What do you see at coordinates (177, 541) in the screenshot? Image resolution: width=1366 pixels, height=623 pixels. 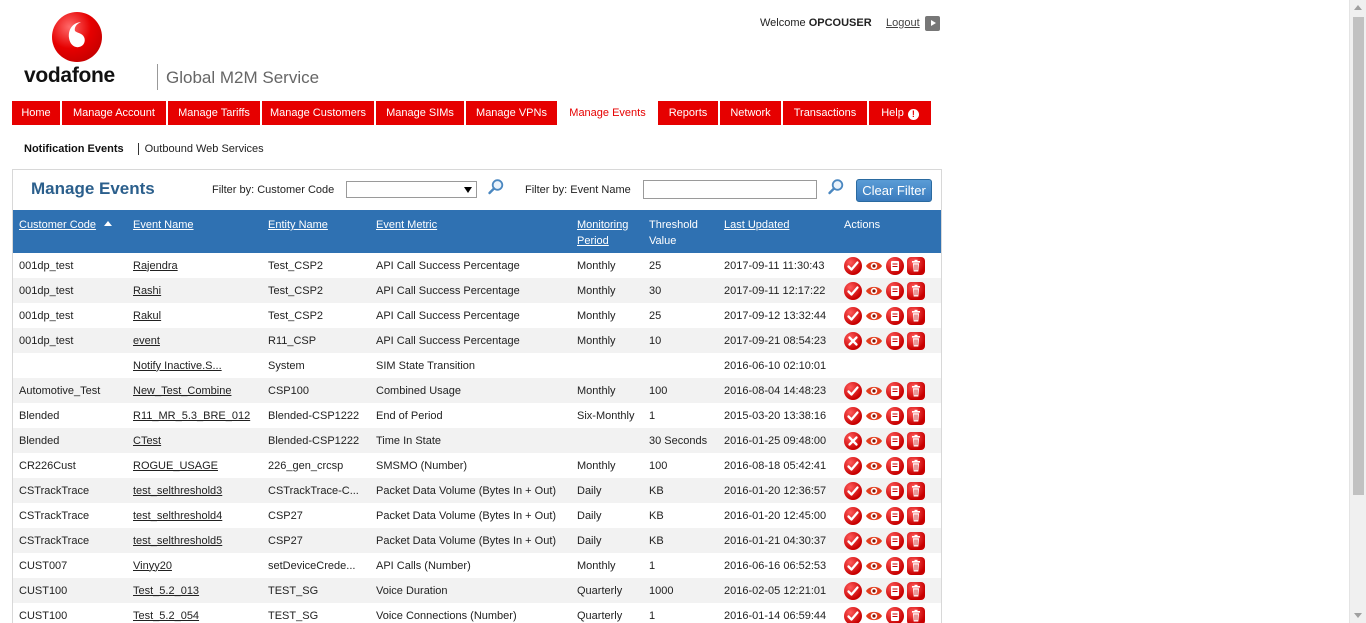 I see `event-name-link: test_selthreshold5` at bounding box center [177, 541].